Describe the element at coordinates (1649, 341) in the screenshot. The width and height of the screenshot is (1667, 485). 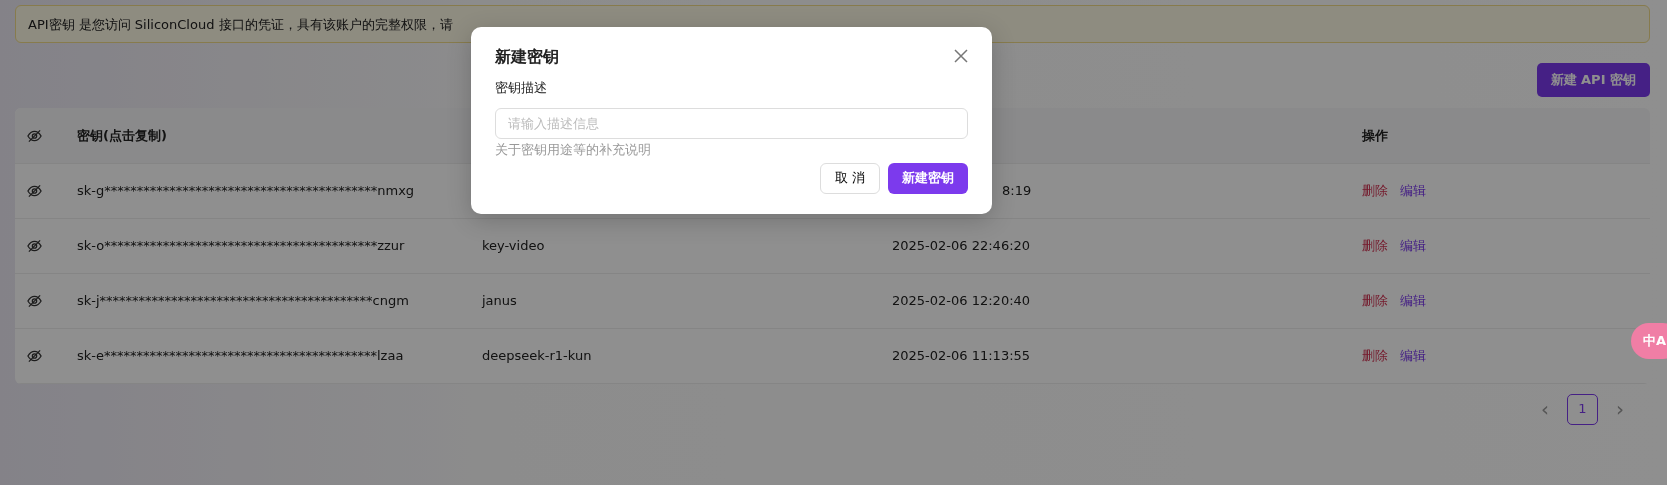
I see `translate-widget: 中A` at that location.